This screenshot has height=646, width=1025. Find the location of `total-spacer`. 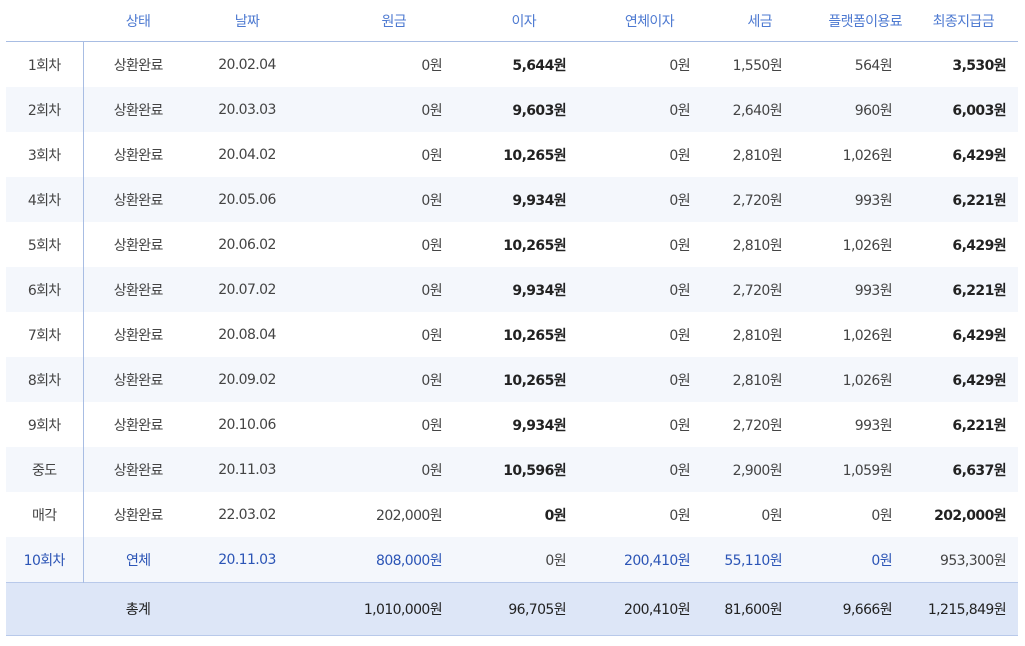

total-spacer is located at coordinates (44, 609).